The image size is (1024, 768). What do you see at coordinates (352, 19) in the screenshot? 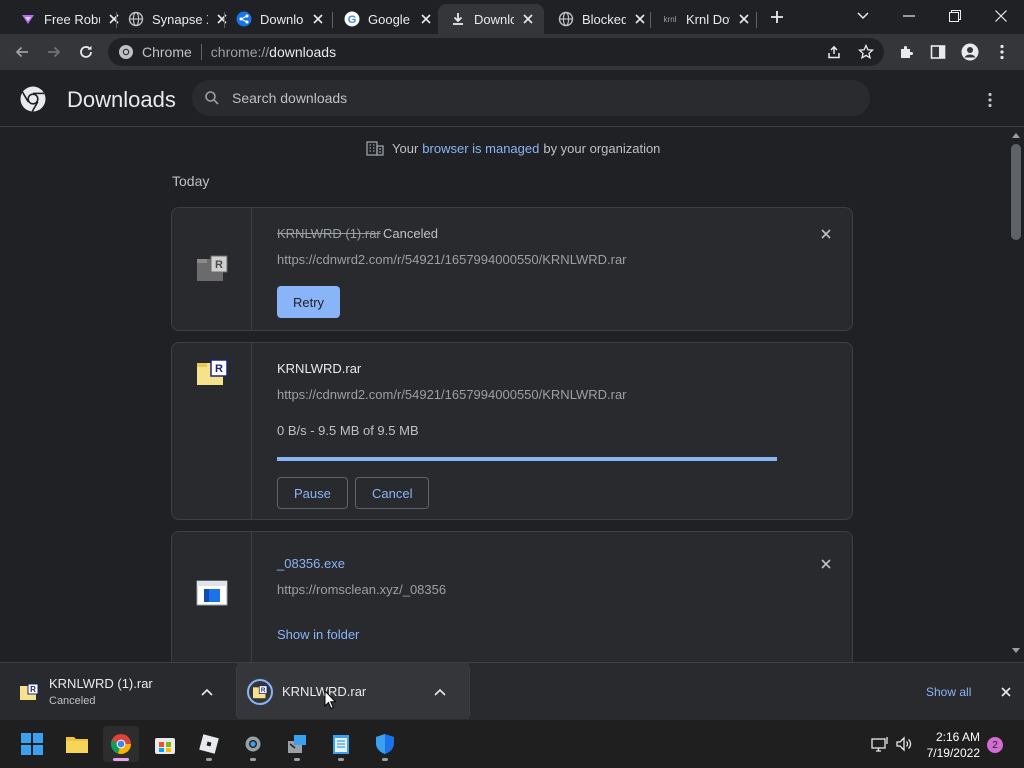
I see `google-icon: G` at bounding box center [352, 19].